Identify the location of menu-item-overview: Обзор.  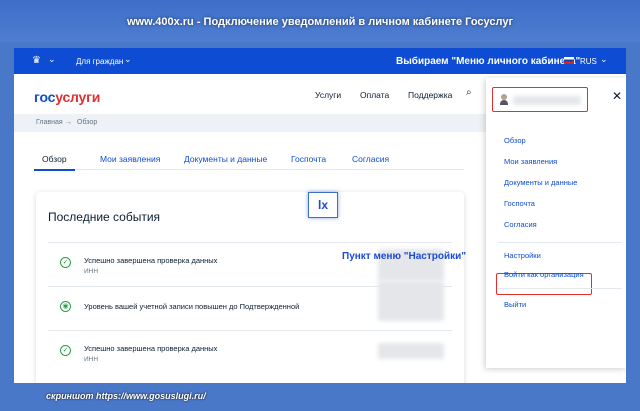
(515, 140).